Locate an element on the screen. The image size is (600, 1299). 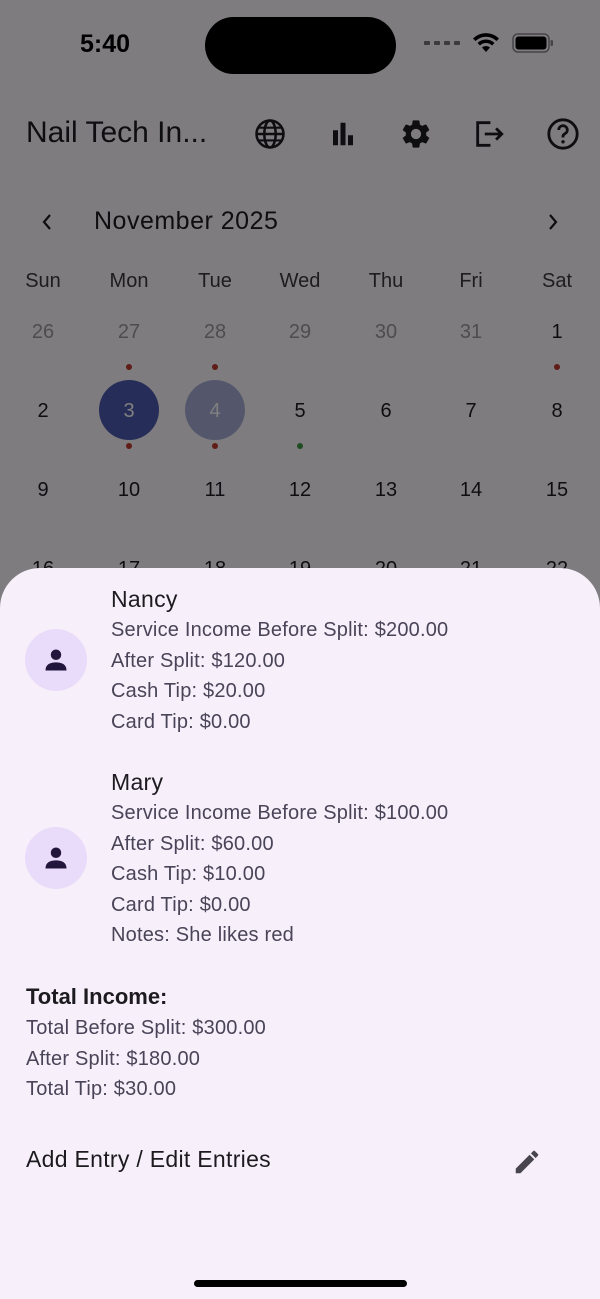
entry-name: Nancy is located at coordinates (144, 599).